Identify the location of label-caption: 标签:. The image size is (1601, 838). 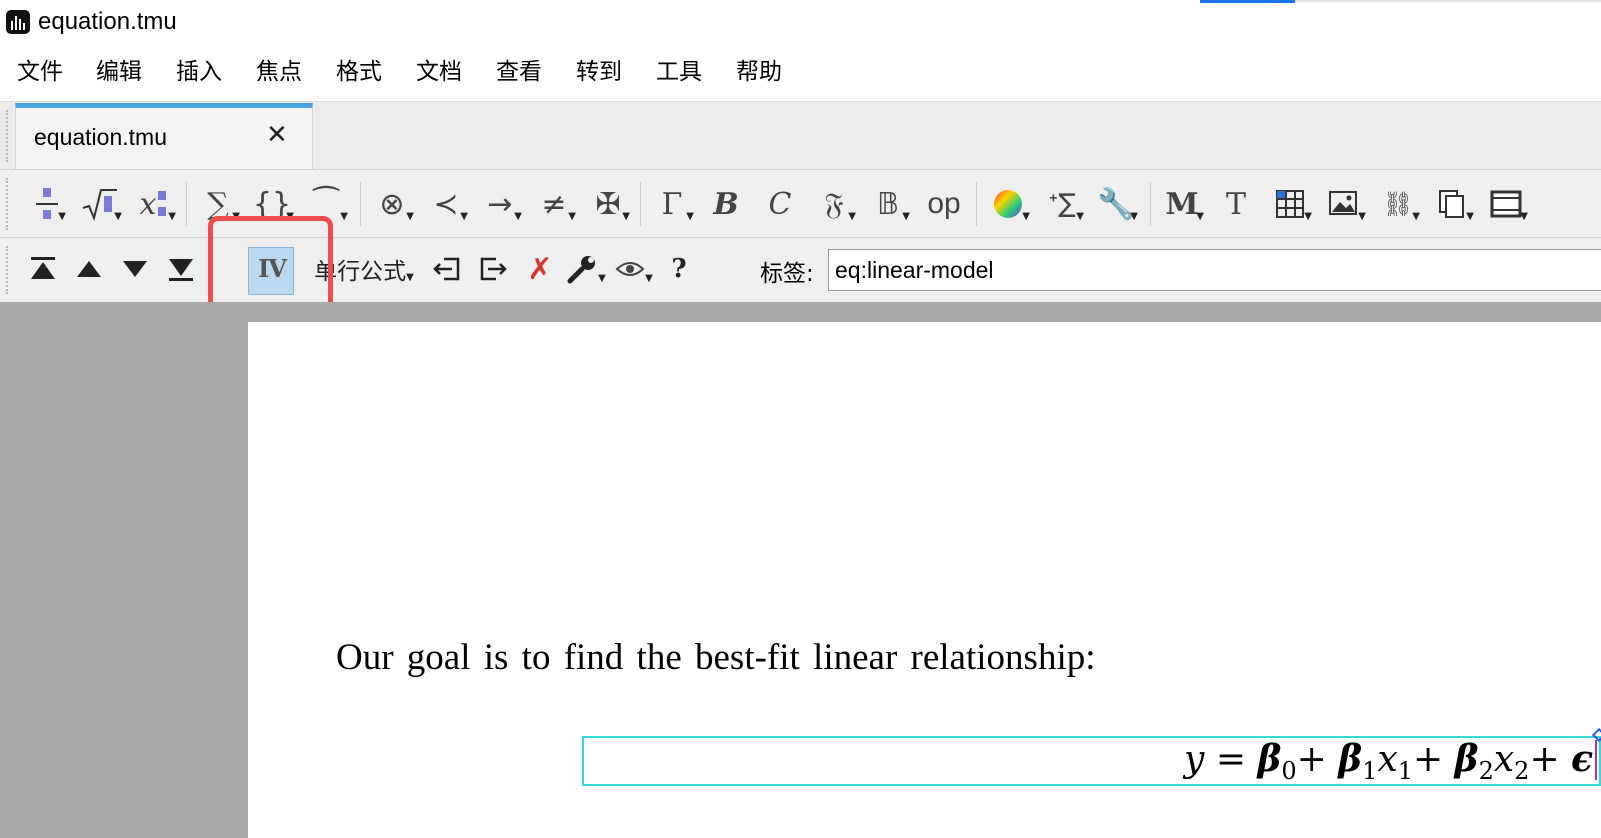
(787, 274).